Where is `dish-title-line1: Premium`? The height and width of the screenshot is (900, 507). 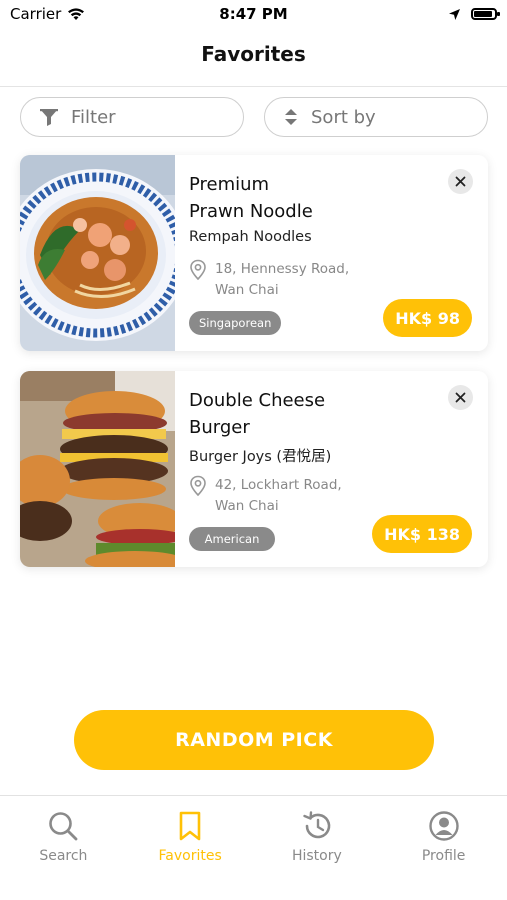 dish-title-line1: Premium is located at coordinates (229, 184).